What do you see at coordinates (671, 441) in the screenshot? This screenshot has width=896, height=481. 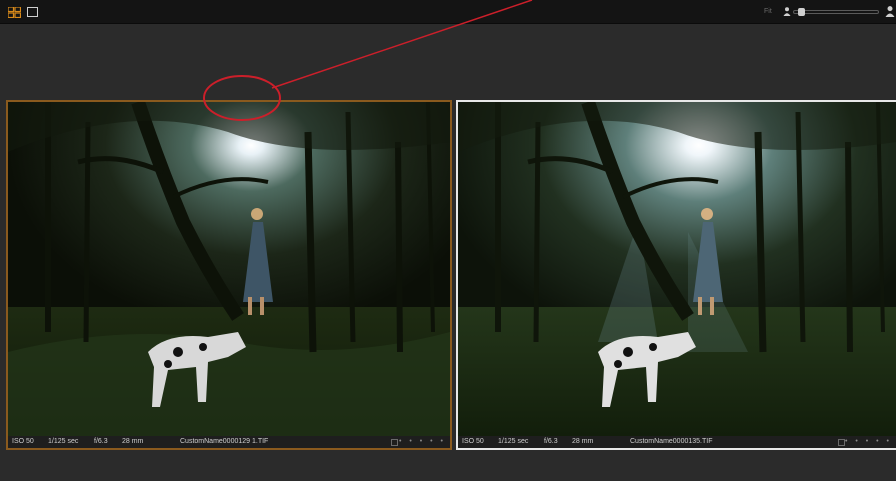 I see `filename-label: CustomName0000135.TIF` at bounding box center [671, 441].